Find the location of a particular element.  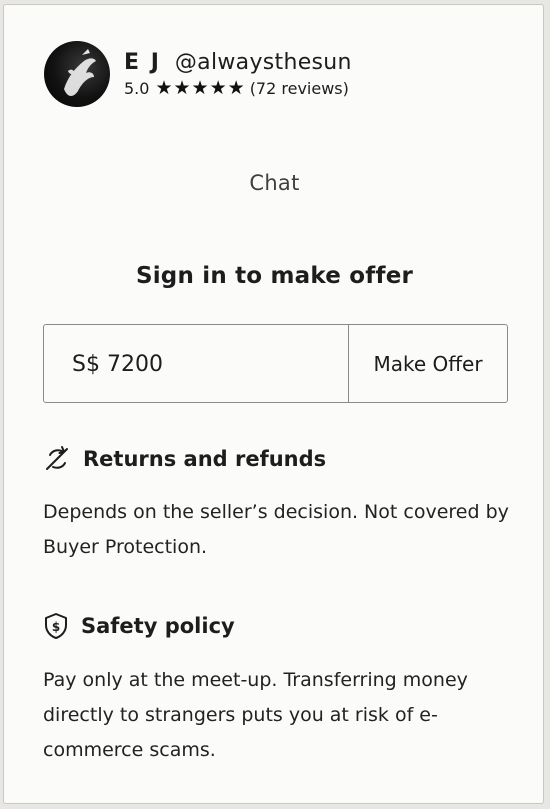

make-offer-button: Make Offer is located at coordinates (427, 363).